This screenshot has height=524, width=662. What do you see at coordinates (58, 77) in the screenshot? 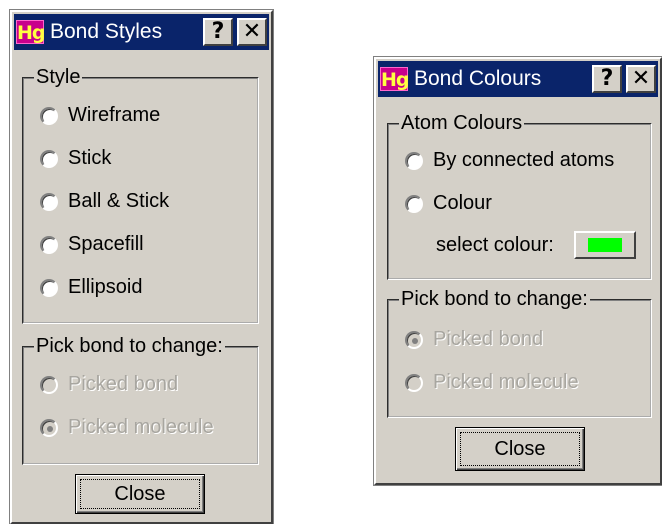
I see `style-group-legend: Style` at bounding box center [58, 77].